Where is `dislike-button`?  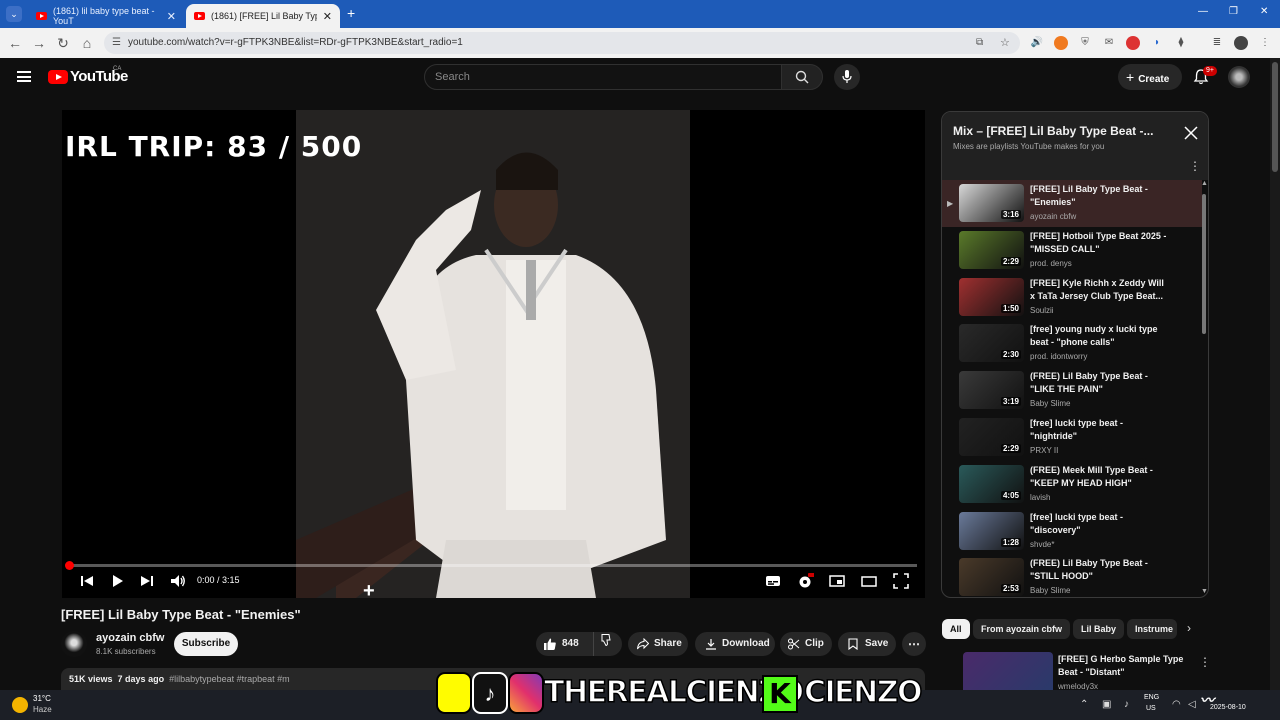
dislike-button is located at coordinates (603, 644).